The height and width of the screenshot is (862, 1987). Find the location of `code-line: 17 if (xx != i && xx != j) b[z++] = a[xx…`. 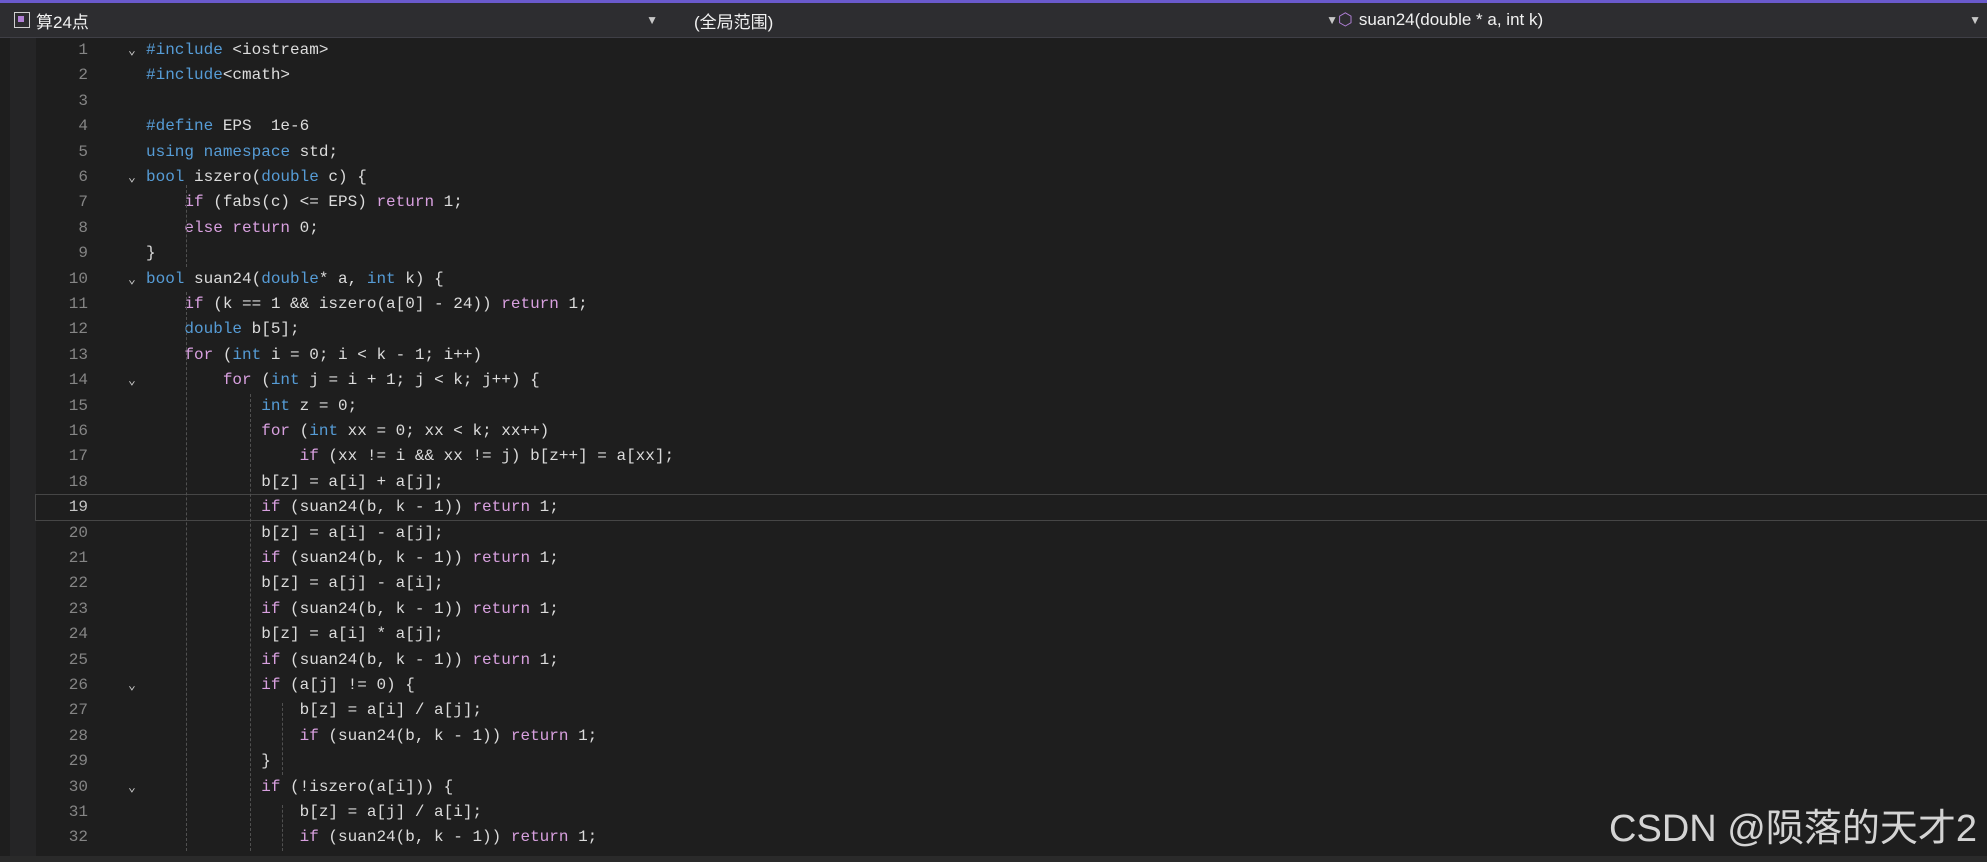

code-line: 17 if (xx != i && xx != j) b[z++] = a[xx… is located at coordinates (1011, 456).